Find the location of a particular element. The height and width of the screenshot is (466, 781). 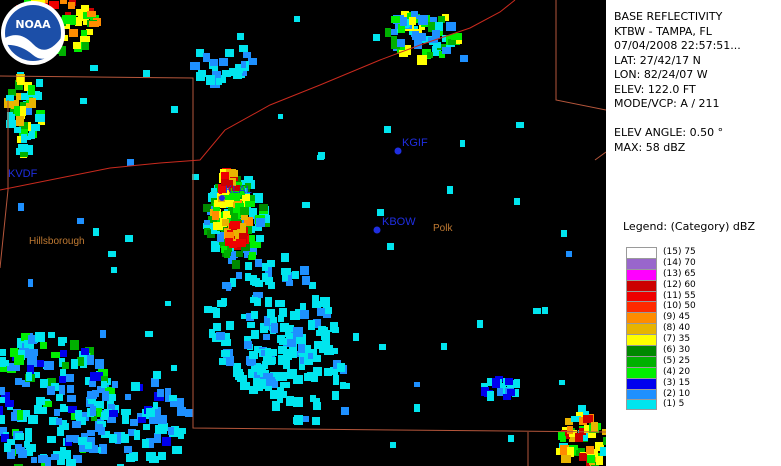

product-name: BASE REFLECTIVITY is located at coordinates (668, 16).